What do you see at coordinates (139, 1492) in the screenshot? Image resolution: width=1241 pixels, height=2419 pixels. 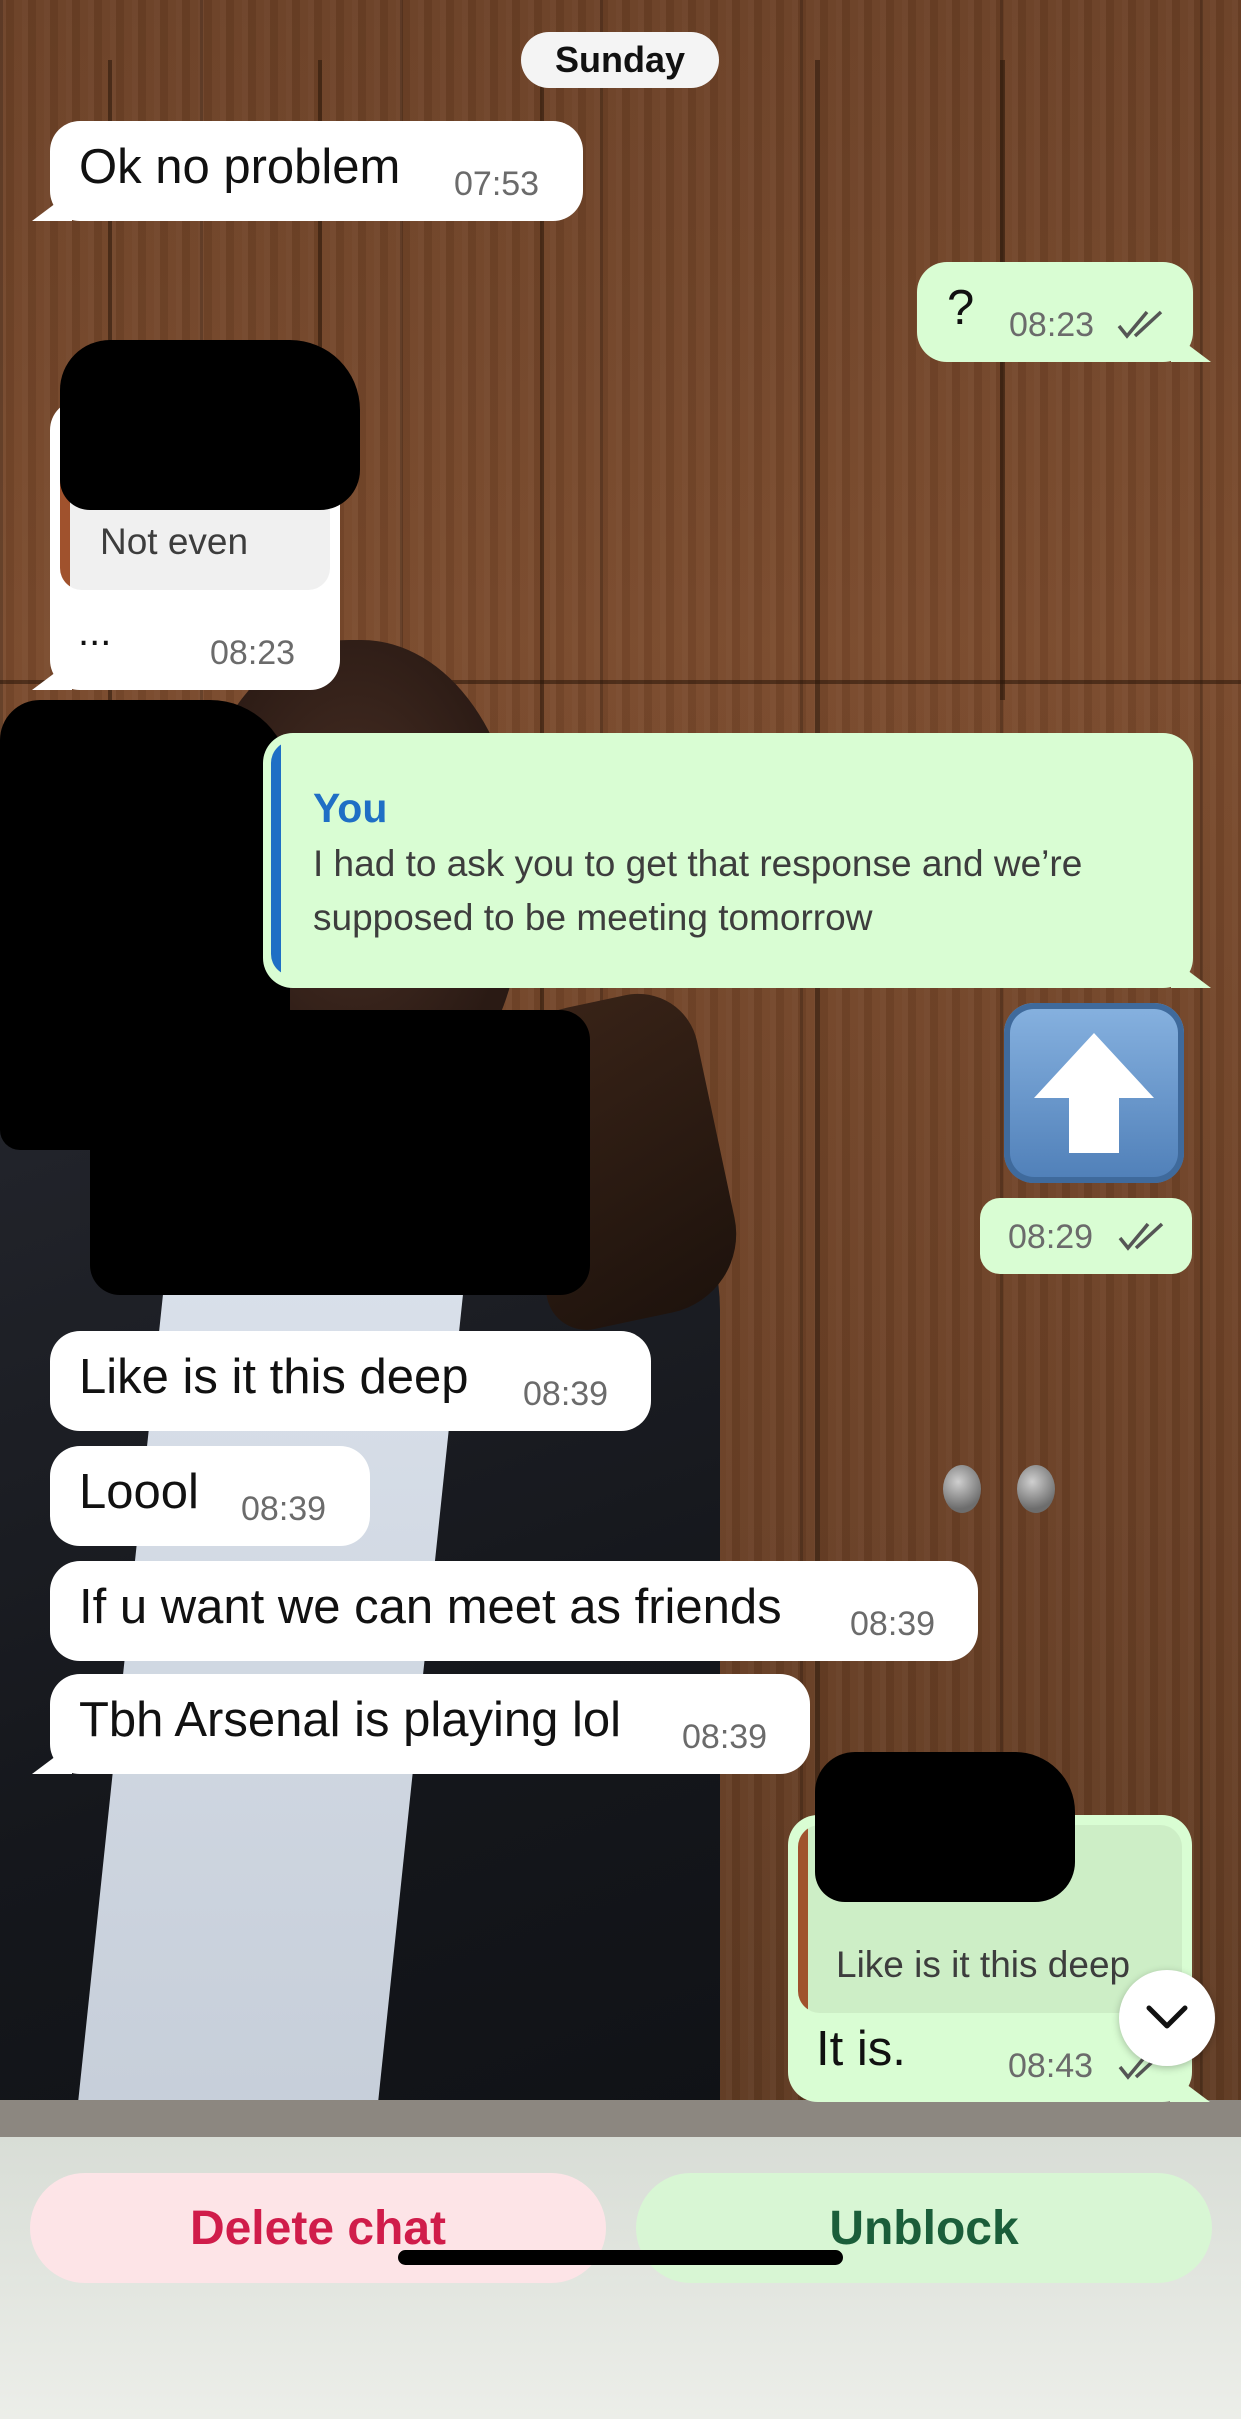 I see `message-text: Loool` at bounding box center [139, 1492].